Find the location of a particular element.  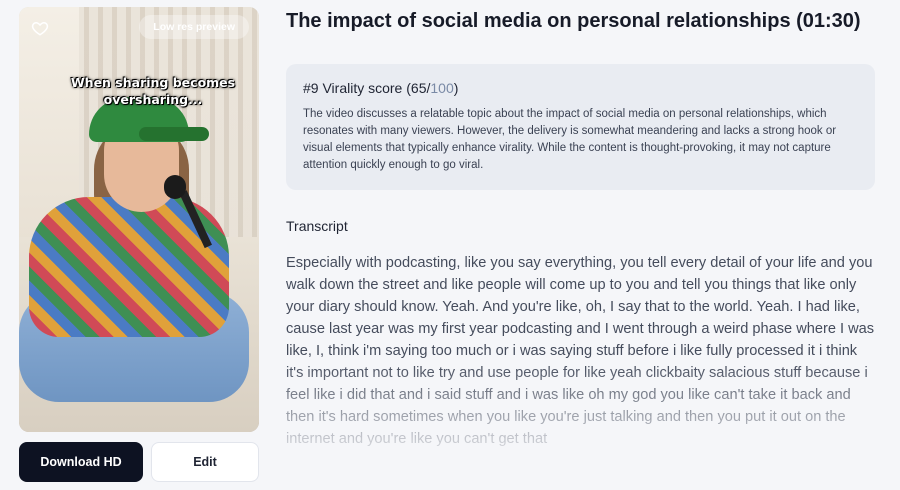

score-value: 65 is located at coordinates (418, 88).